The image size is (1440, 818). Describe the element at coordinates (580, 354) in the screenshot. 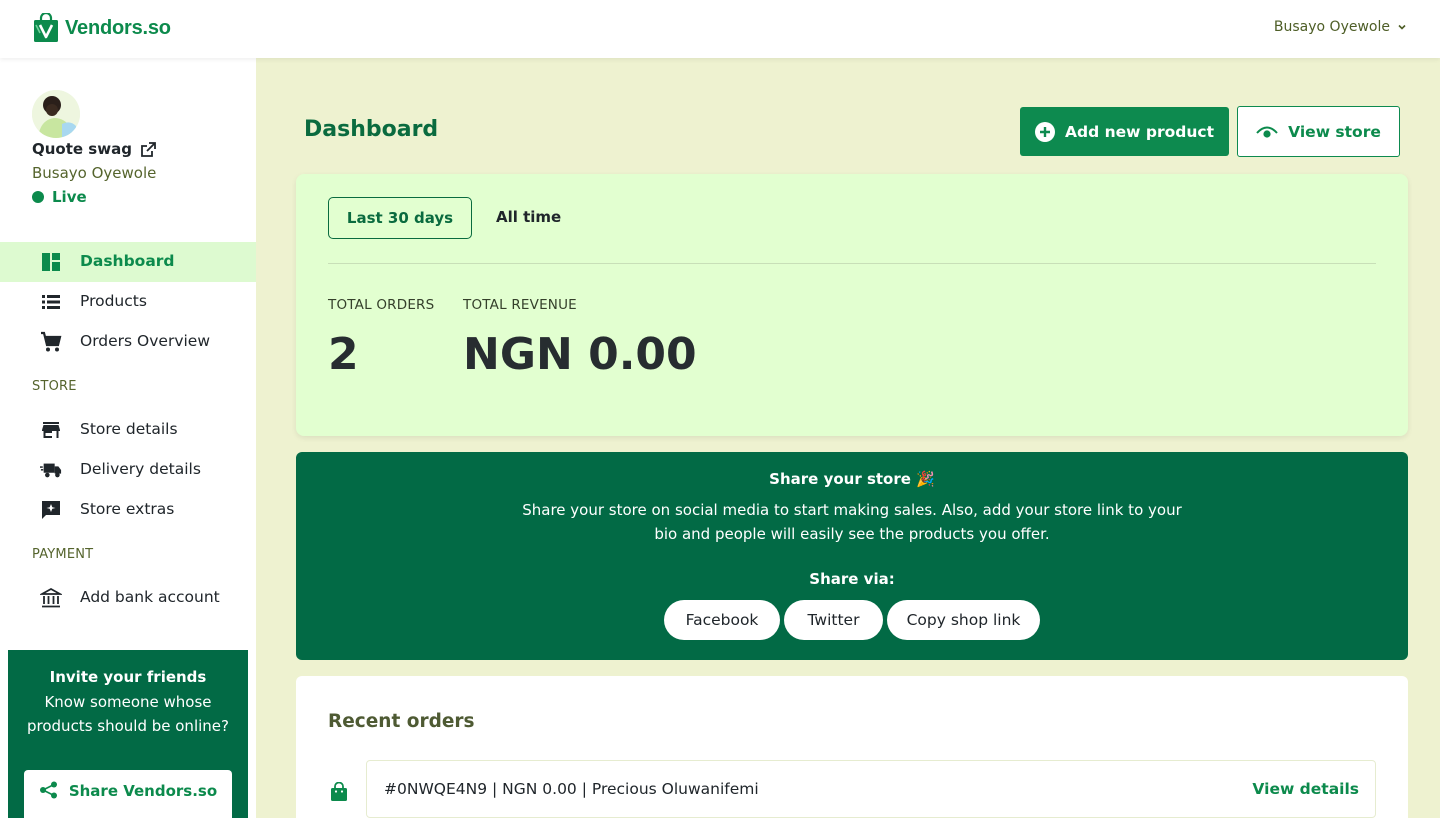

I see `total-revenue-value: NGN 0.00` at that location.